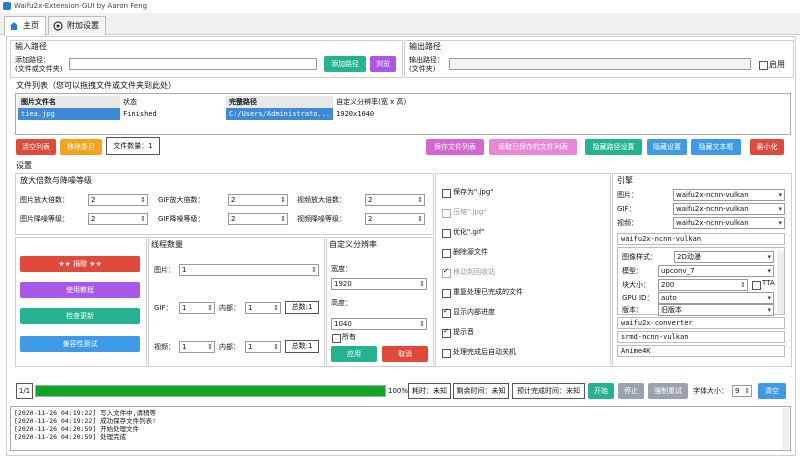 The height and width of the screenshot is (456, 800). I want to click on gif-engine-select: waifu2x-ncnn-vulkan, so click(729, 209).